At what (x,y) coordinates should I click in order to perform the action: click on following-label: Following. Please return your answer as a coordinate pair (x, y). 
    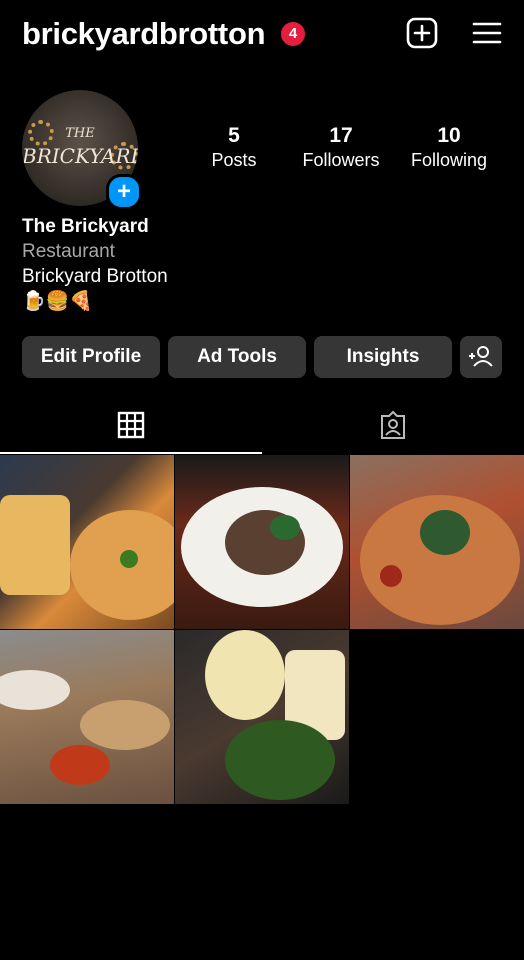
    Looking at the image, I should click on (449, 160).